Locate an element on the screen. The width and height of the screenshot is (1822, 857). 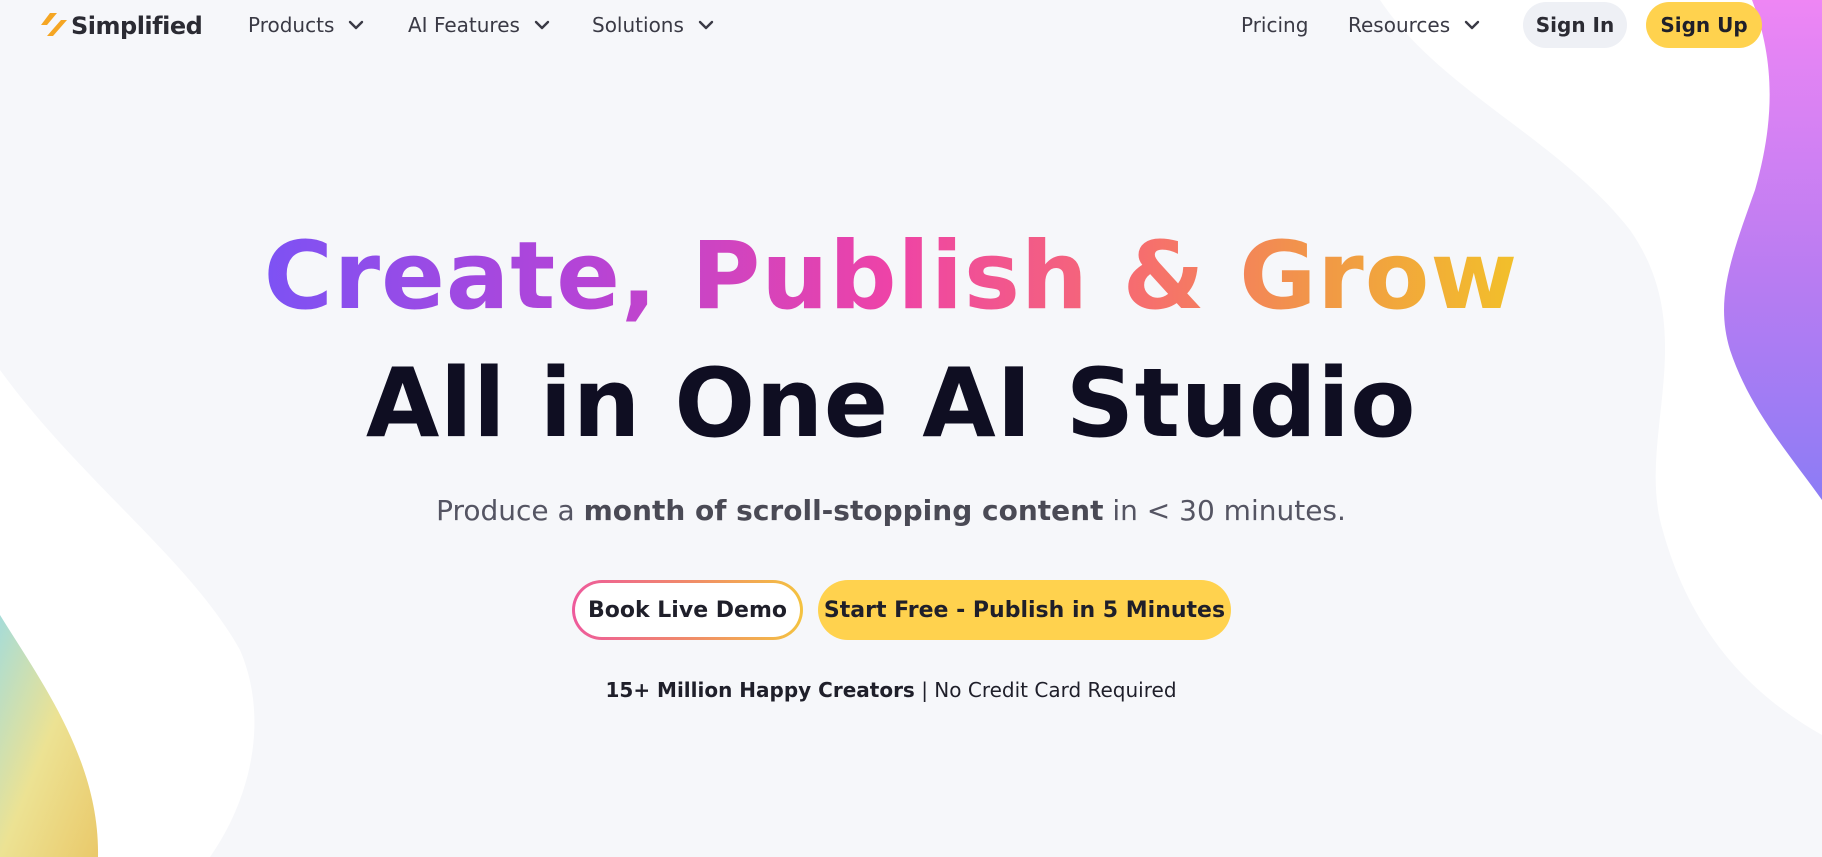
nav-resources-label: Resources is located at coordinates (1399, 25).